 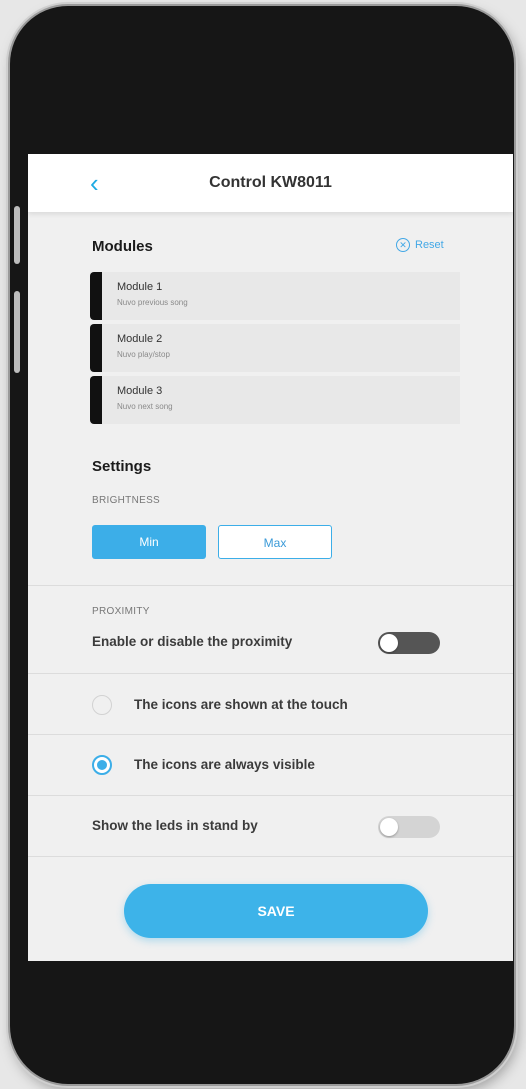 I want to click on module-description: Nuvo next song, so click(x=145, y=406).